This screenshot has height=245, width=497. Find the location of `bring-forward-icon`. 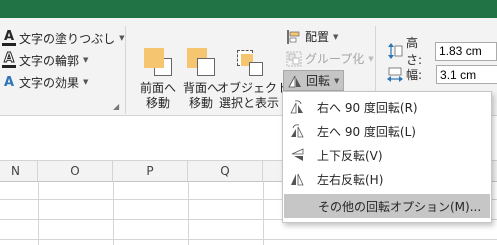

bring-forward-icon is located at coordinates (158, 63).